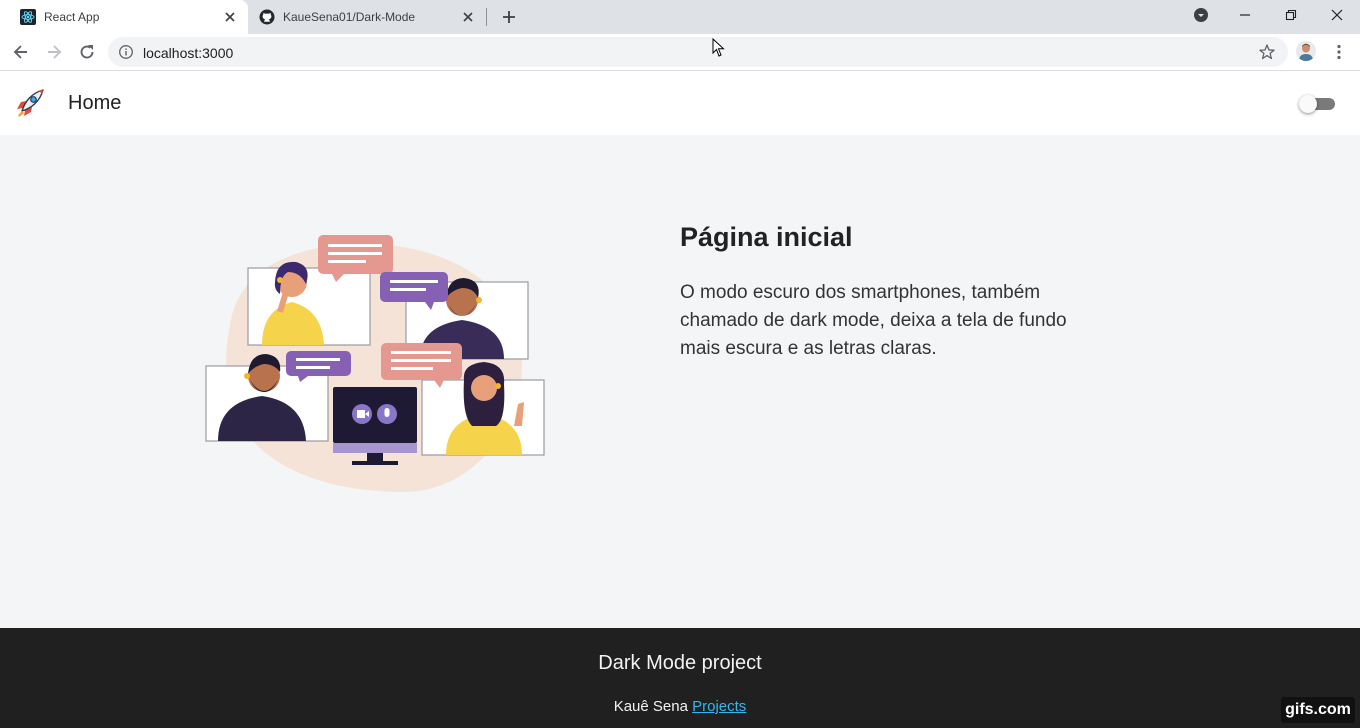 Image resolution: width=1360 pixels, height=728 pixels. What do you see at coordinates (680, 103) in the screenshot?
I see `app-navbar: Home` at bounding box center [680, 103].